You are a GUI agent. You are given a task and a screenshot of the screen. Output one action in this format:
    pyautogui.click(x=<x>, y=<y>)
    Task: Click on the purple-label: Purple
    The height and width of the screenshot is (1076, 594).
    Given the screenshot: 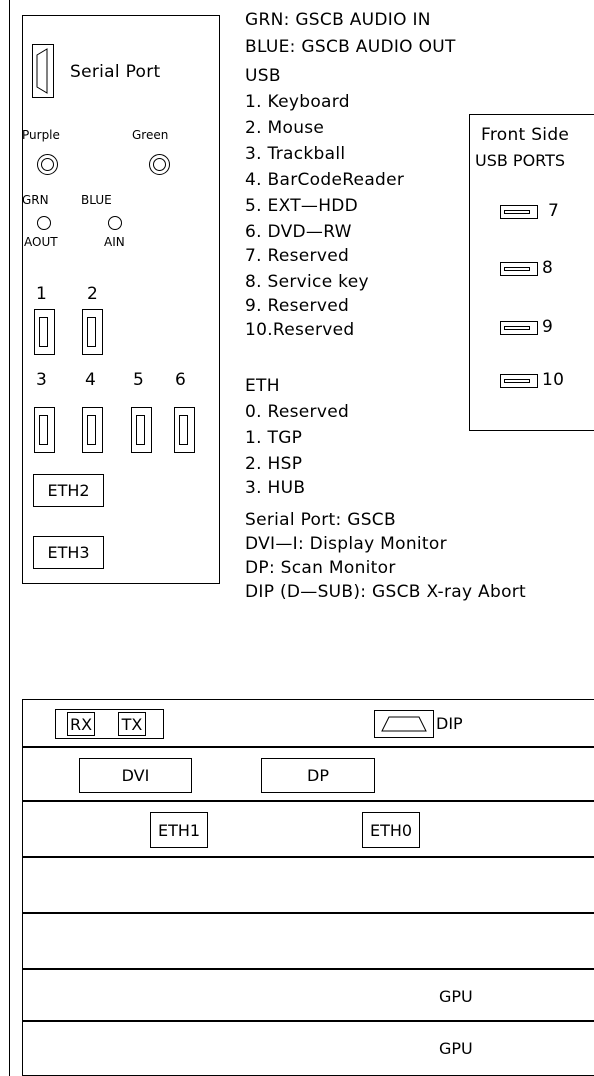 What is the action you would take?
    pyautogui.click(x=41, y=135)
    